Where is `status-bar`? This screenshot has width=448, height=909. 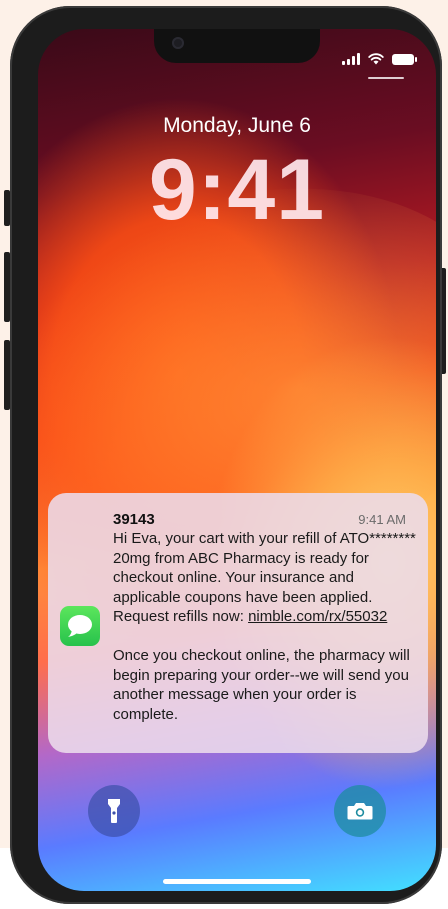 status-bar is located at coordinates (379, 59).